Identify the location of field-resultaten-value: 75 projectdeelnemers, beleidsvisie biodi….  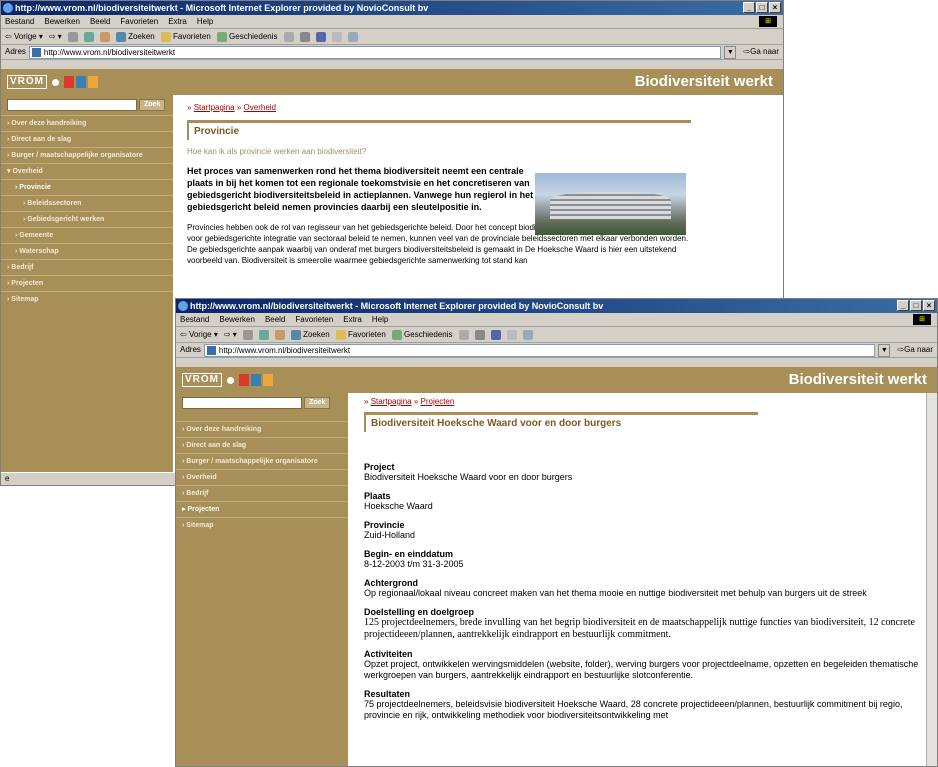
(633, 709).